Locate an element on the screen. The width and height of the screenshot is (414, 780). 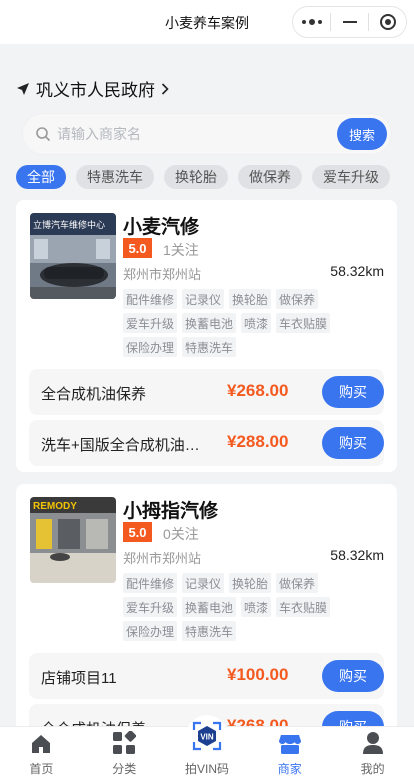
shop-sign-text: 立博汽车维修中心 is located at coordinates (69, 224).